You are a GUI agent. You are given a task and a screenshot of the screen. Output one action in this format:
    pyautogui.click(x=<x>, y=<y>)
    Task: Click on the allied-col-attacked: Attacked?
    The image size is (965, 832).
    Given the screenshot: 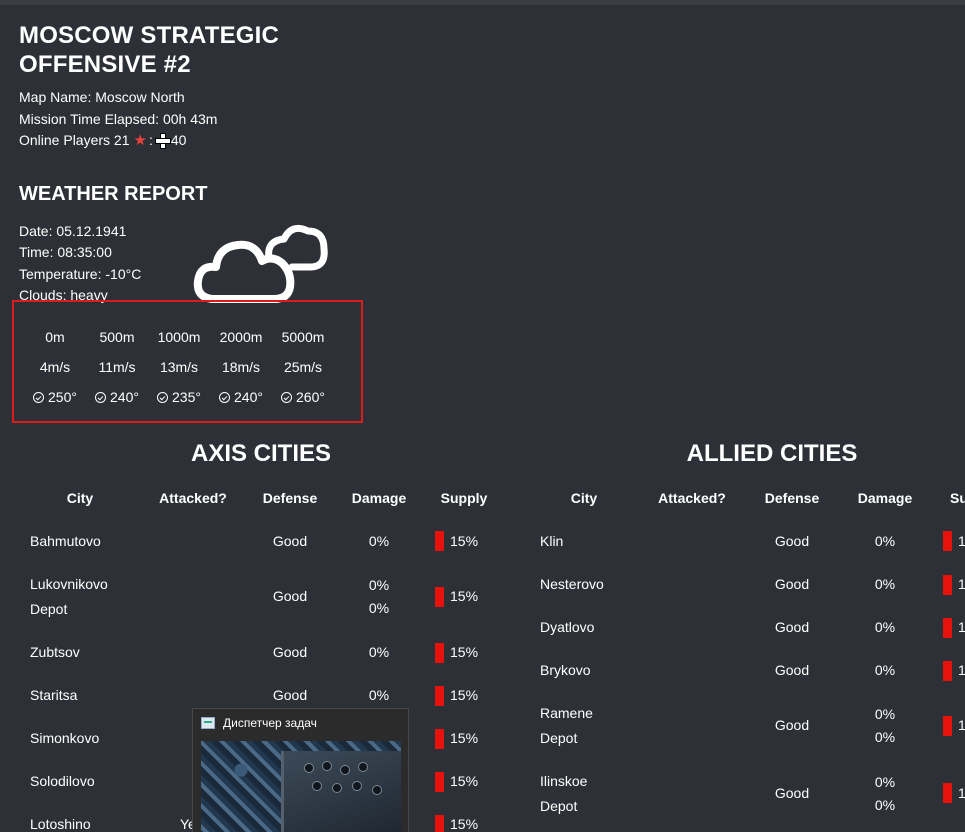 What is the action you would take?
    pyautogui.click(x=692, y=498)
    